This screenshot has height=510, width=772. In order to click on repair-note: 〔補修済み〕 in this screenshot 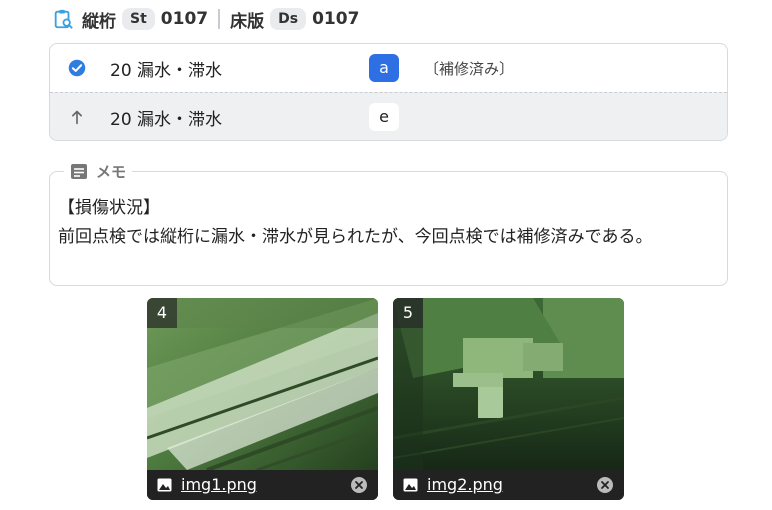, I will do `click(469, 68)`.